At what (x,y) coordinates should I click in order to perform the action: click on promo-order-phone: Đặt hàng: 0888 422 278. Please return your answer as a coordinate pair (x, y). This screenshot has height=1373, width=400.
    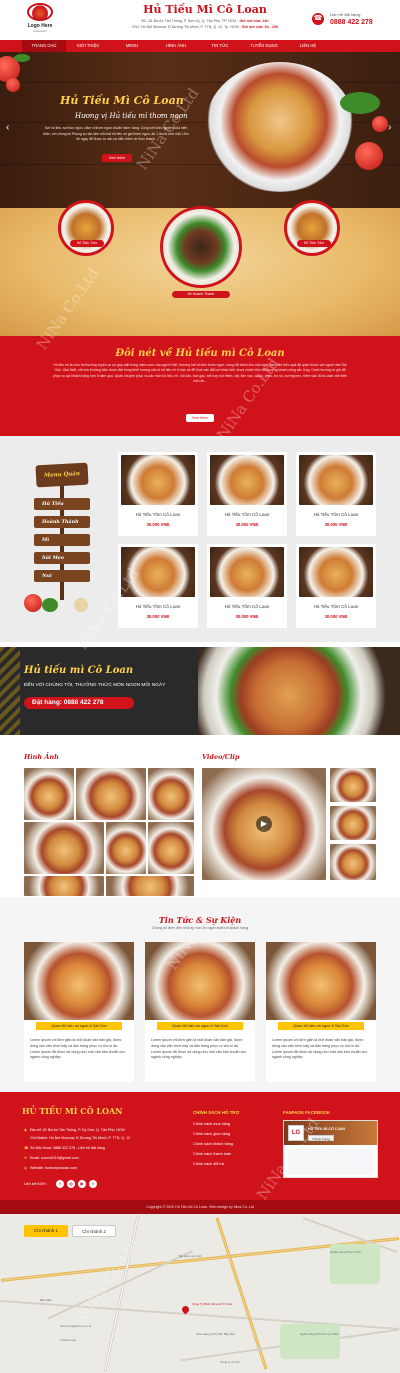
    Looking at the image, I should click on (79, 703).